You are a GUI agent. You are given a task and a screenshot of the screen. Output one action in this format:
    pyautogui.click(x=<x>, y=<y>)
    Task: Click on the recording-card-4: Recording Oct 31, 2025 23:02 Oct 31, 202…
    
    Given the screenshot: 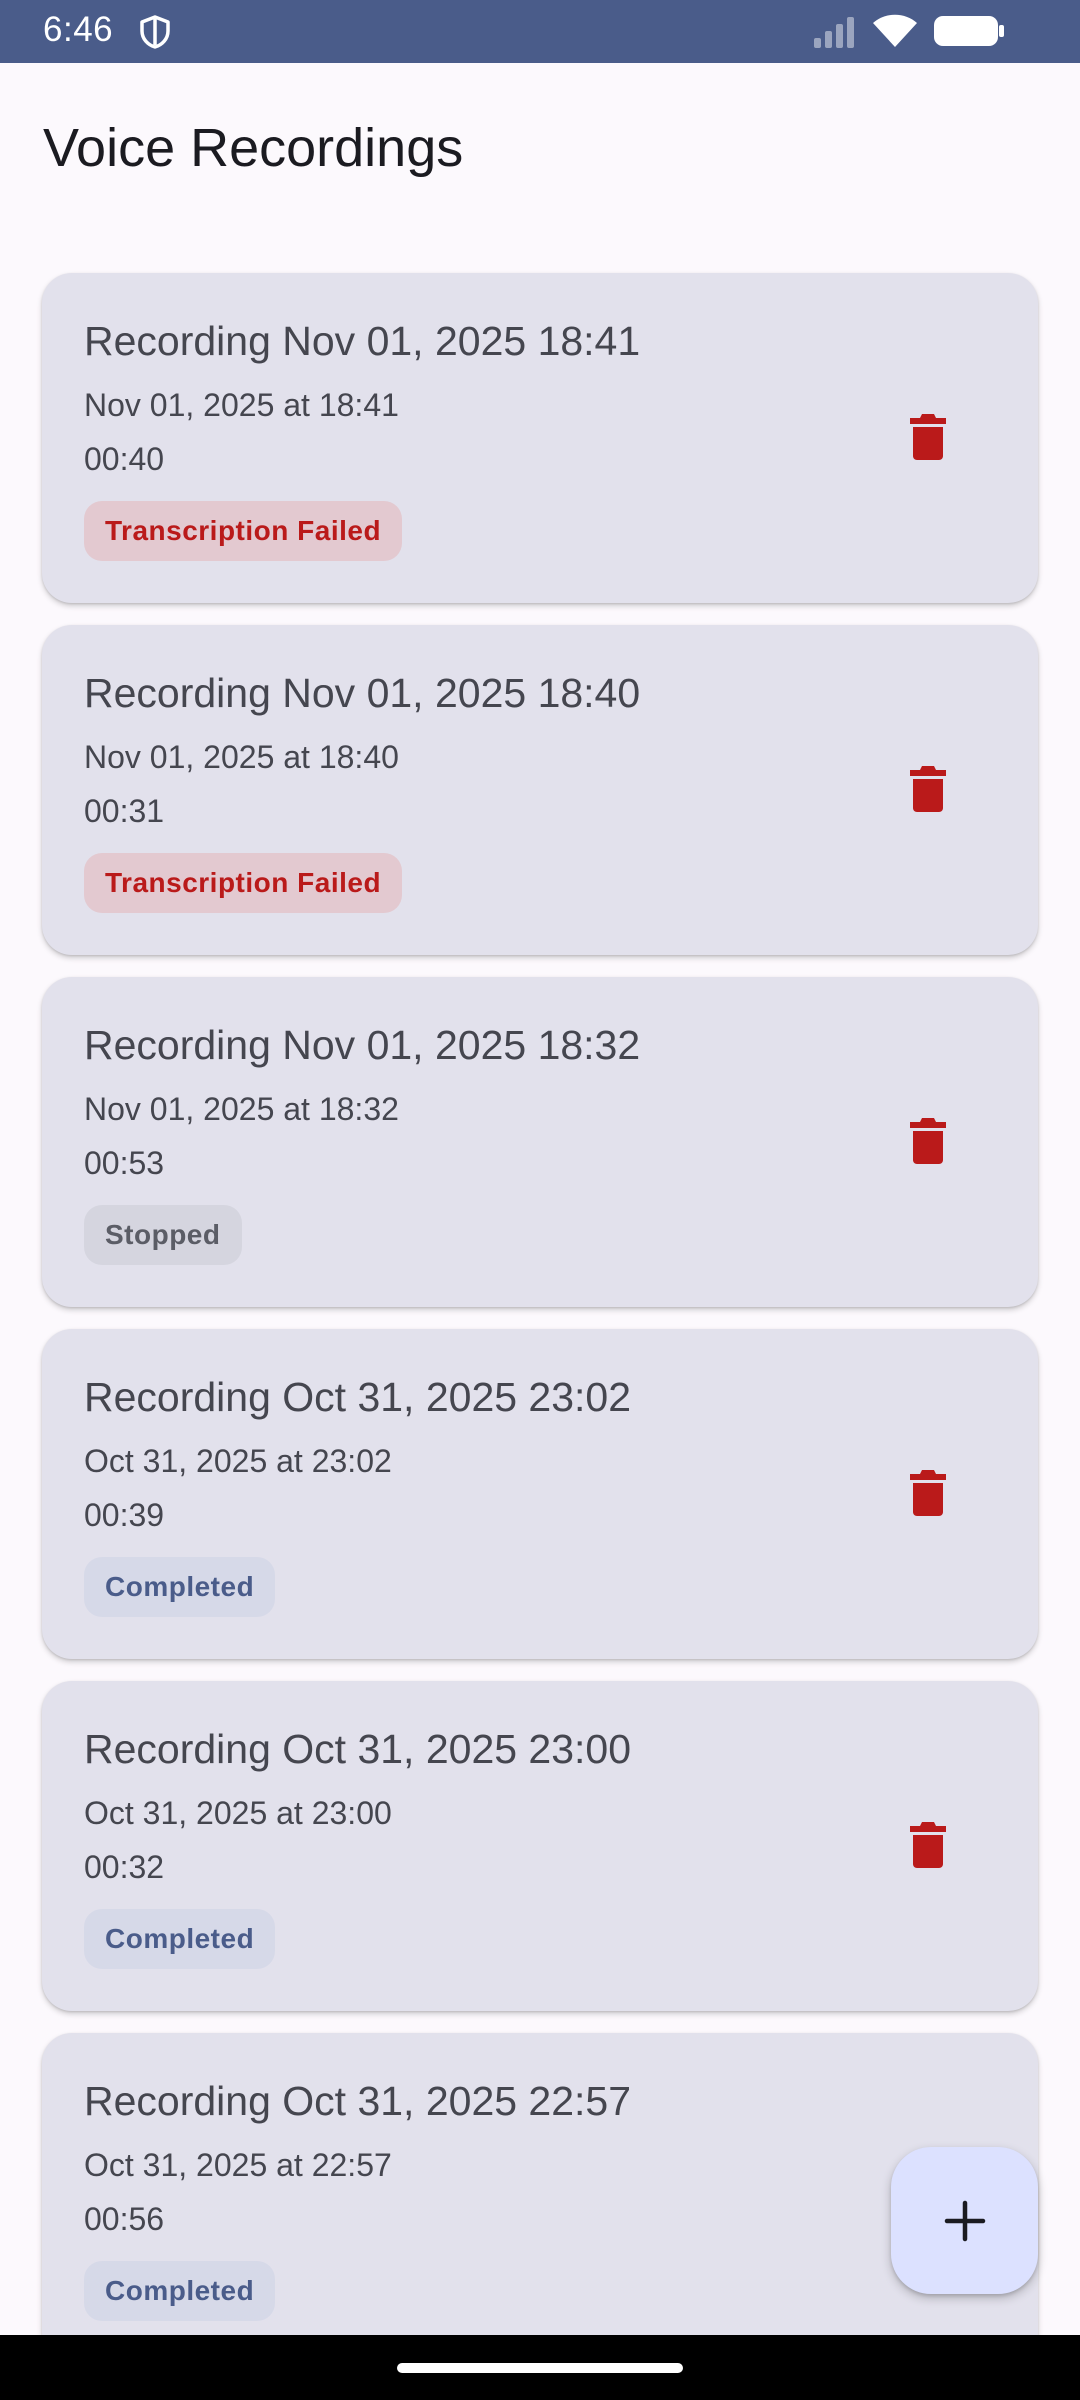 What is the action you would take?
    pyautogui.click(x=540, y=1494)
    